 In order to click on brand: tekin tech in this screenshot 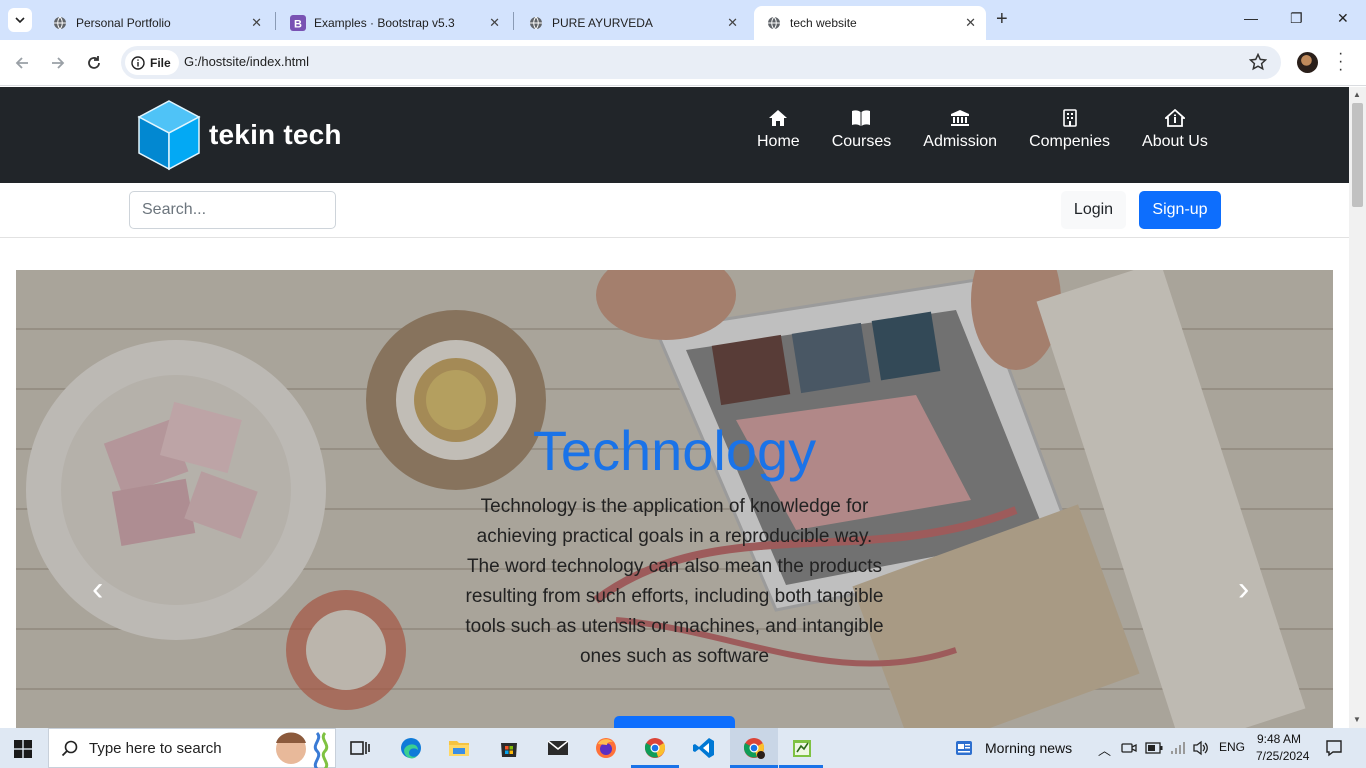, I will do `click(239, 135)`.